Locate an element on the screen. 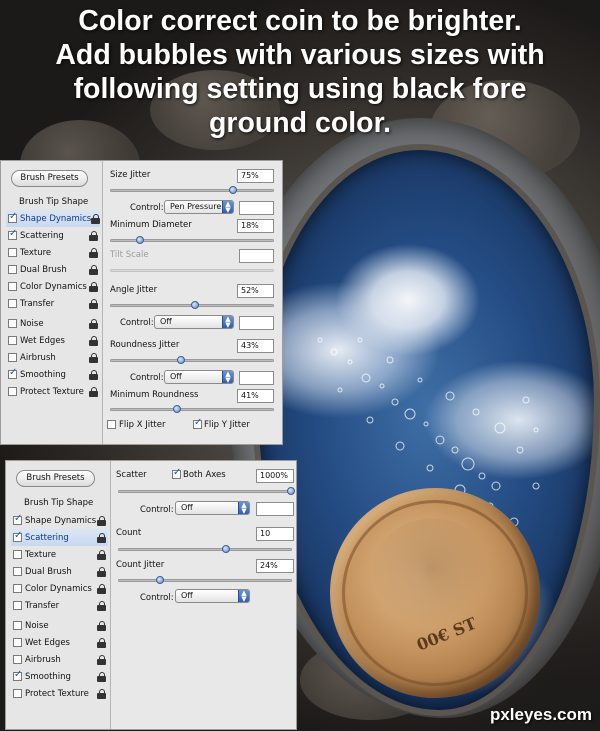 The image size is (600, 731). angle-jitter-field: 52% is located at coordinates (255, 291).